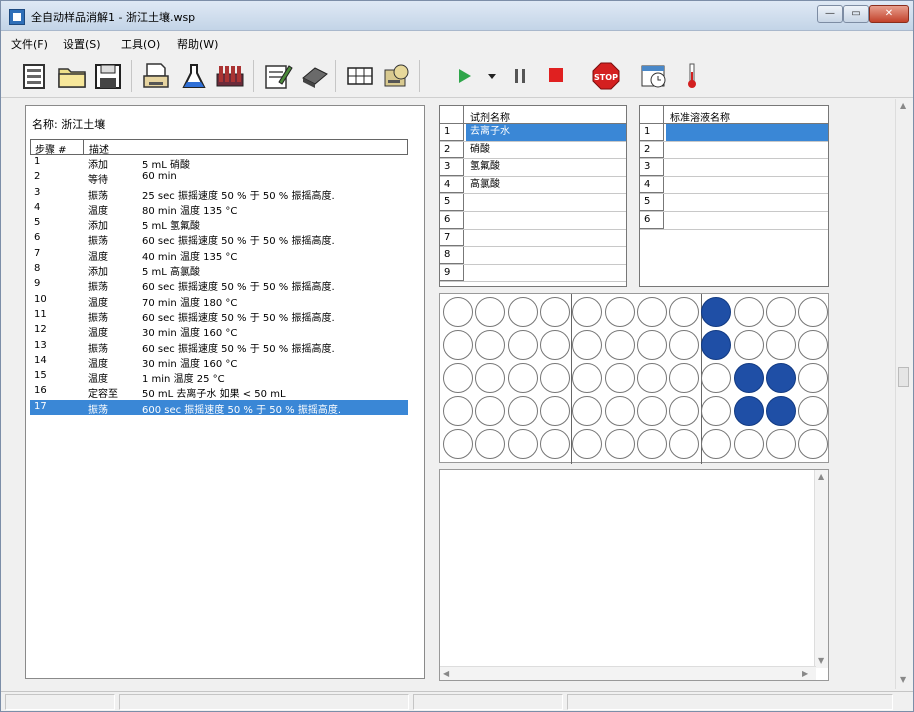  What do you see at coordinates (360, 76) in the screenshot?
I see `grid-table-icon` at bounding box center [360, 76].